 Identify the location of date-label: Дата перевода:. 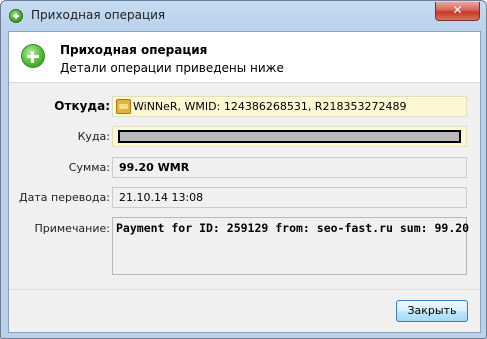
(64, 197).